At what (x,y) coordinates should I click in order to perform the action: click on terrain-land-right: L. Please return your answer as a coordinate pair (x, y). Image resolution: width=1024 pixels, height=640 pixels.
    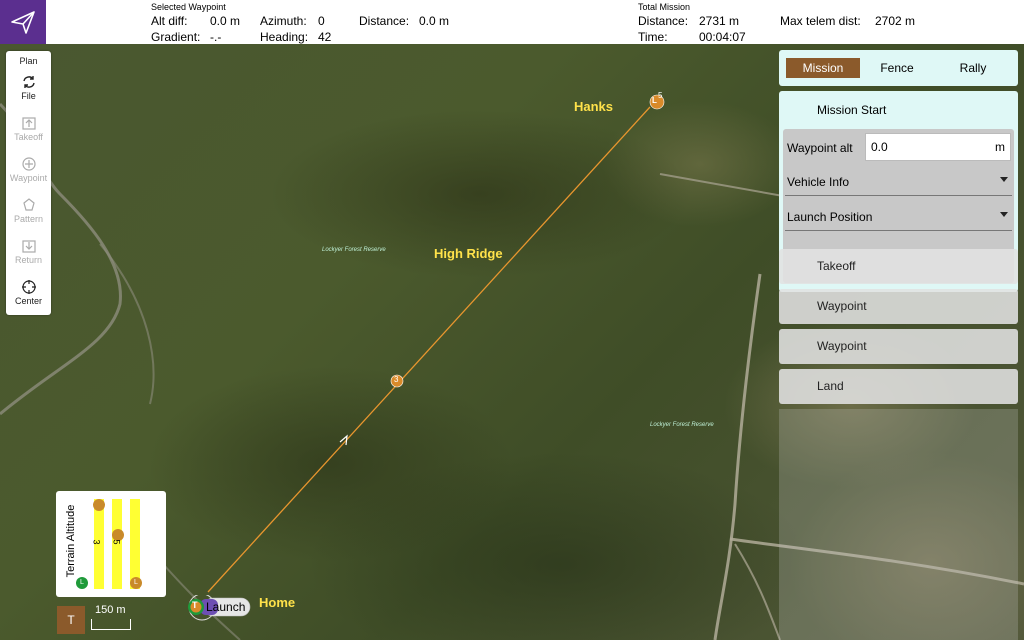
    Looking at the image, I should click on (136, 583).